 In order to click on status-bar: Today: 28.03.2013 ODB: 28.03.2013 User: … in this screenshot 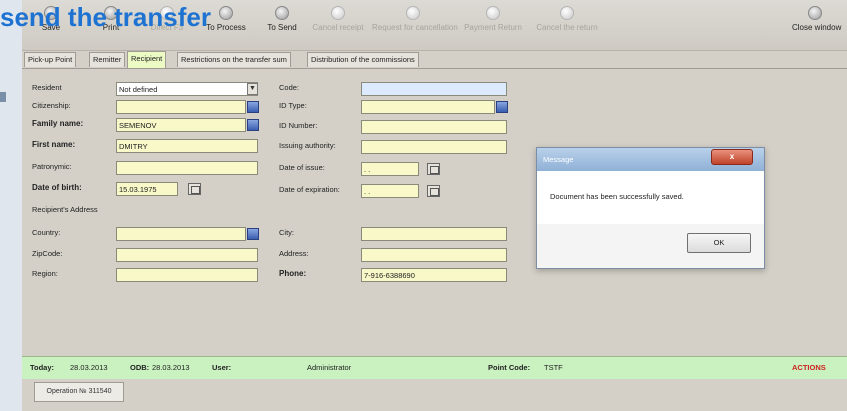, I will do `click(434, 368)`.